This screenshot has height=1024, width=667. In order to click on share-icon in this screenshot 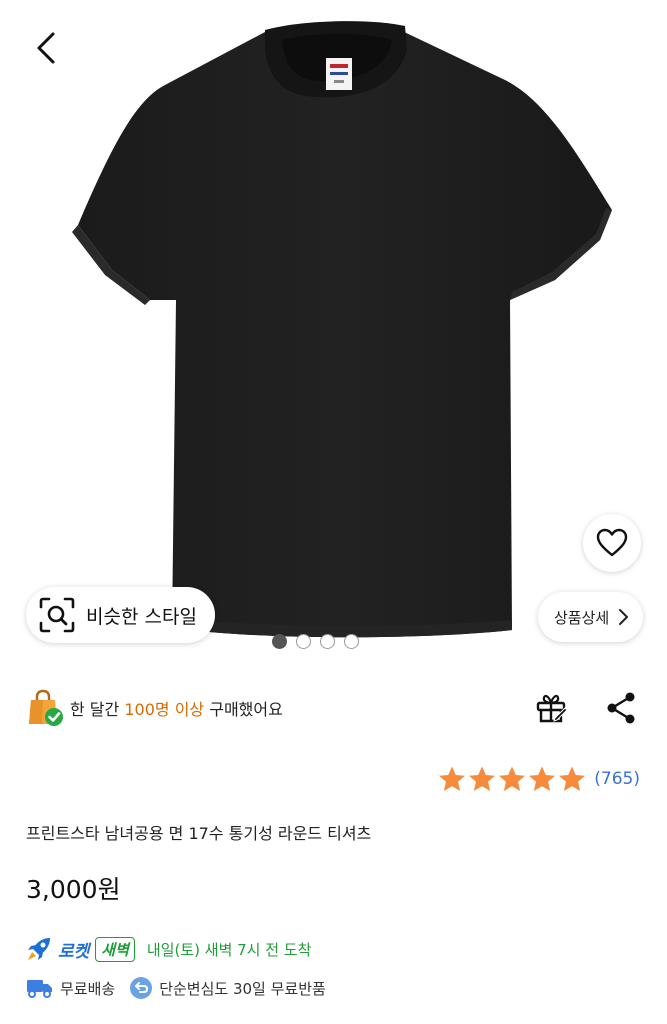, I will do `click(621, 708)`.